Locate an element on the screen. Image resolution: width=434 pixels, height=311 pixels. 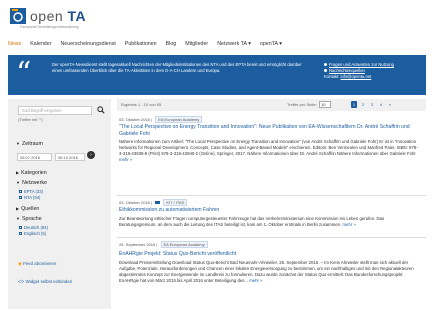
article-meta: 26. September 2016 | EA European Academy is located at coordinates (163, 244).